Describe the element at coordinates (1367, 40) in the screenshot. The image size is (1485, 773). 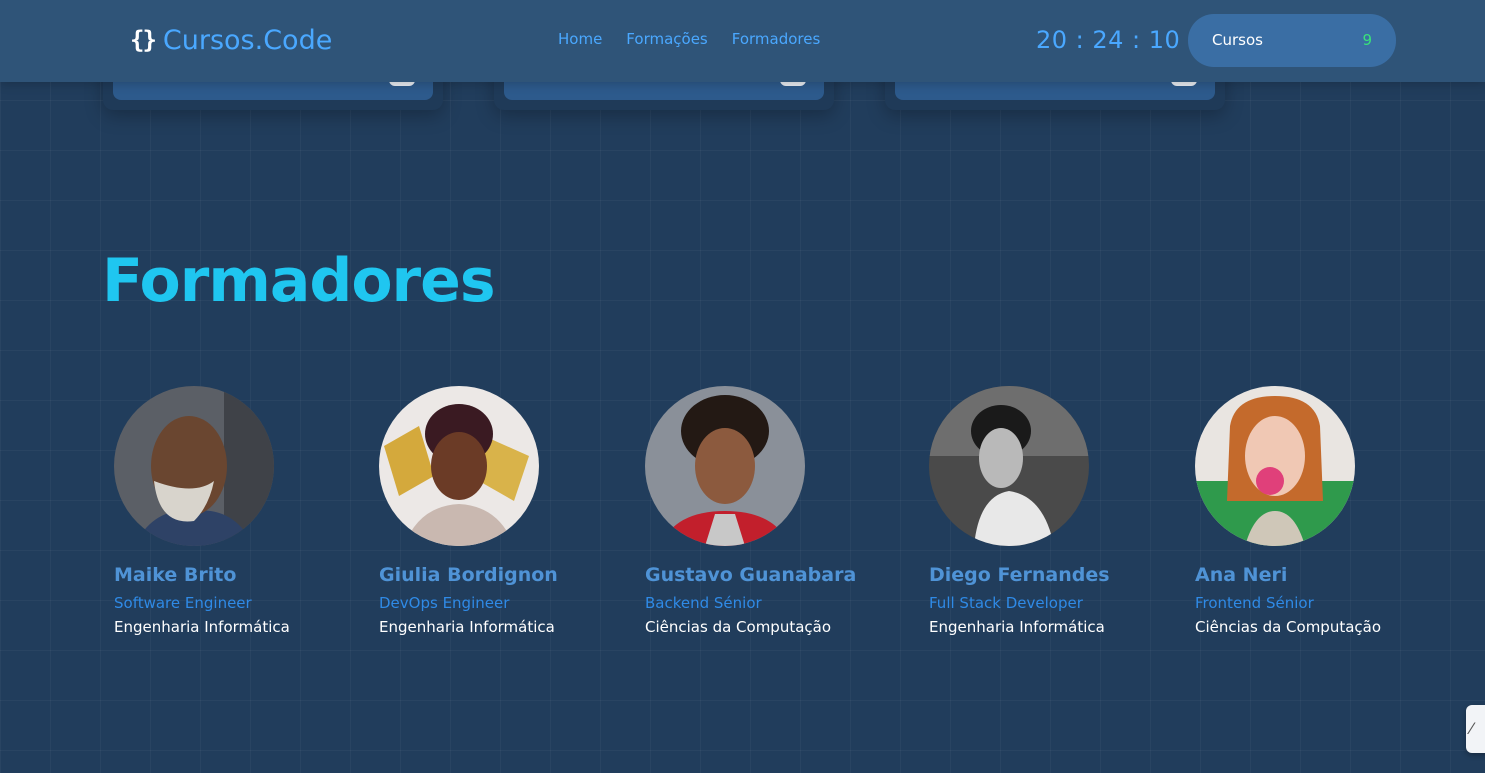
I see `courses-count-badge: 9` at that location.